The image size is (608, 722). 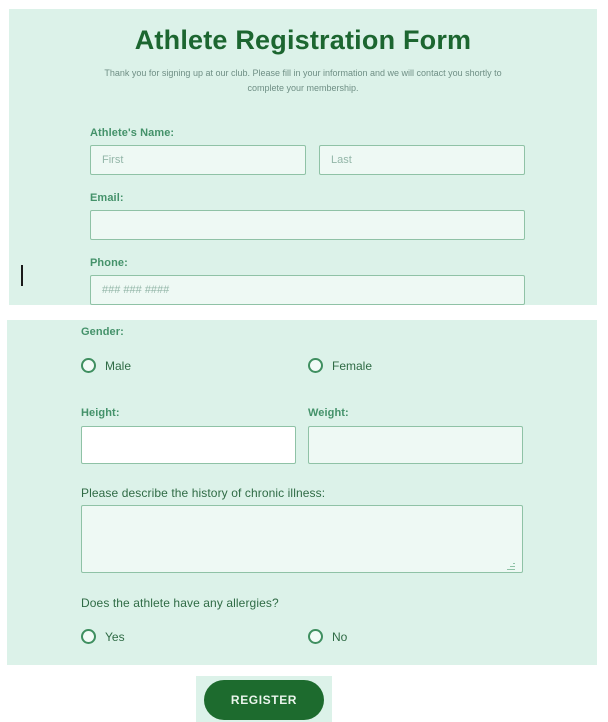 What do you see at coordinates (302, 539) in the screenshot?
I see `chronic-illness-textarea` at bounding box center [302, 539].